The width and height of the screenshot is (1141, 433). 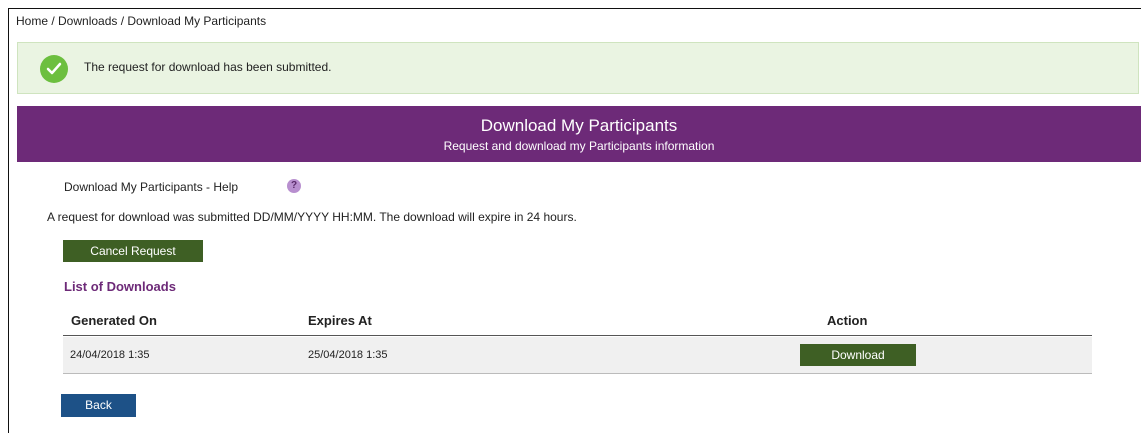 I want to click on column-header-expires-at: Expires At, so click(x=340, y=320).